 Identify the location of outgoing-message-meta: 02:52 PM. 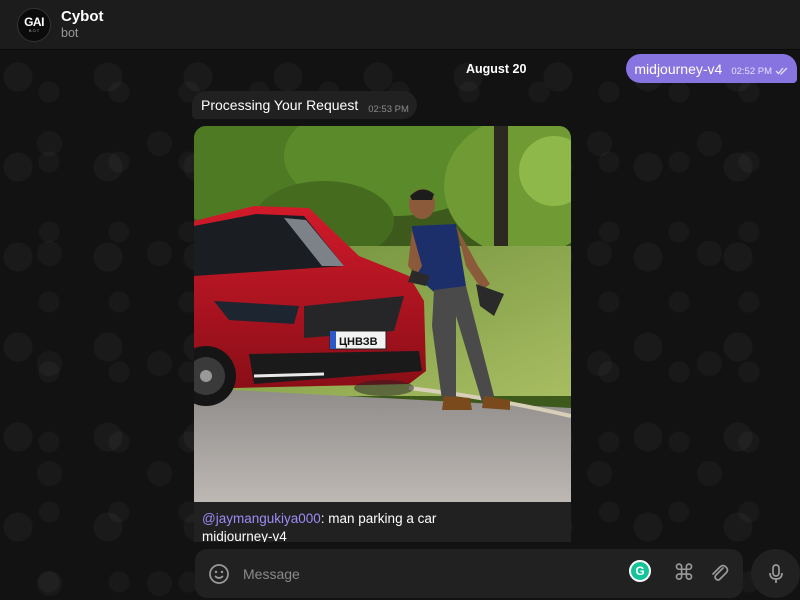
(760, 72).